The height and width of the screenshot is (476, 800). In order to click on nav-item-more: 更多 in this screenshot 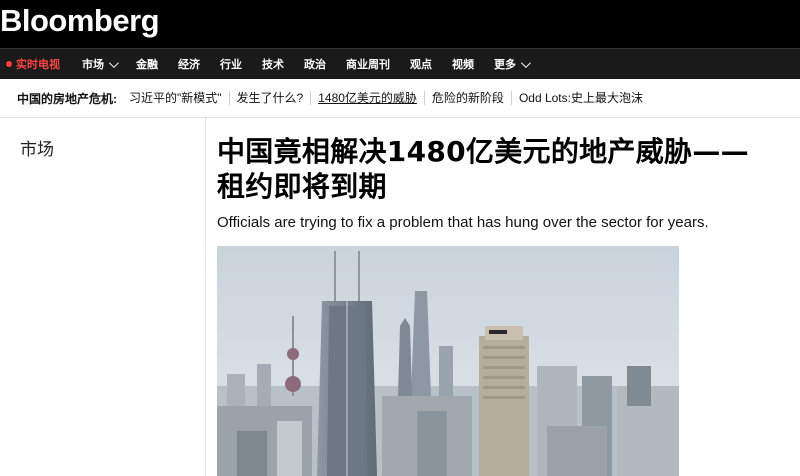, I will do `click(512, 64)`.